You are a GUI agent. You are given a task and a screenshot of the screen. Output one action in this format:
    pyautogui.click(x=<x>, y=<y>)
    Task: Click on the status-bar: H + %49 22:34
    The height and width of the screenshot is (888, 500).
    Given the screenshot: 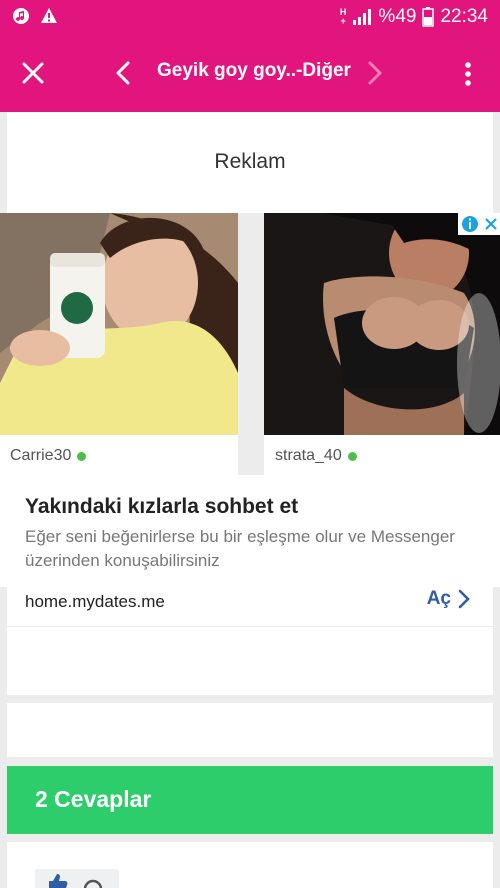 What is the action you would take?
    pyautogui.click(x=250, y=17)
    